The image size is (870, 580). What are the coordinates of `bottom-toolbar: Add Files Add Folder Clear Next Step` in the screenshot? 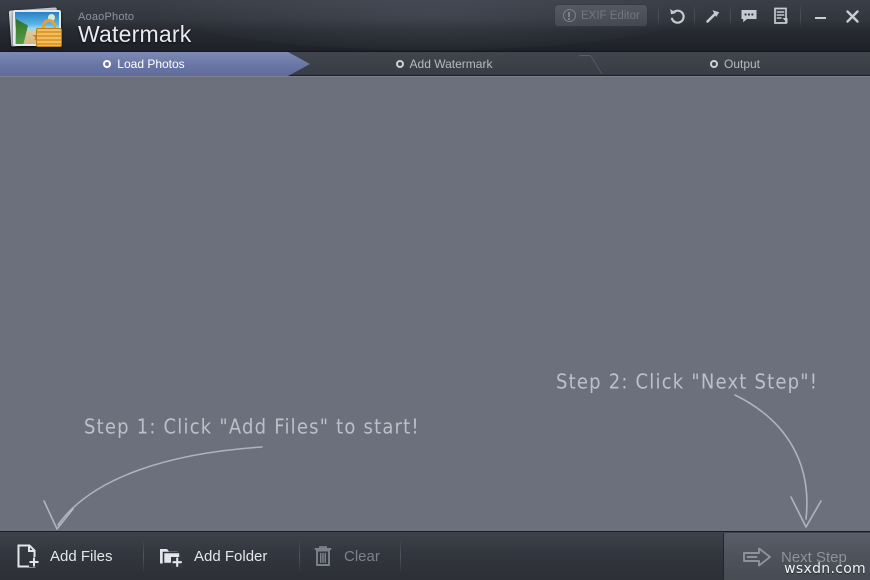 It's located at (435, 555).